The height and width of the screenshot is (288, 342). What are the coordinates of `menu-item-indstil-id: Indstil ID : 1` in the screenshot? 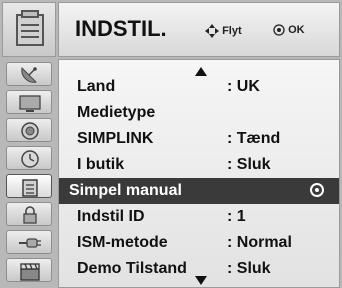 It's located at (199, 217).